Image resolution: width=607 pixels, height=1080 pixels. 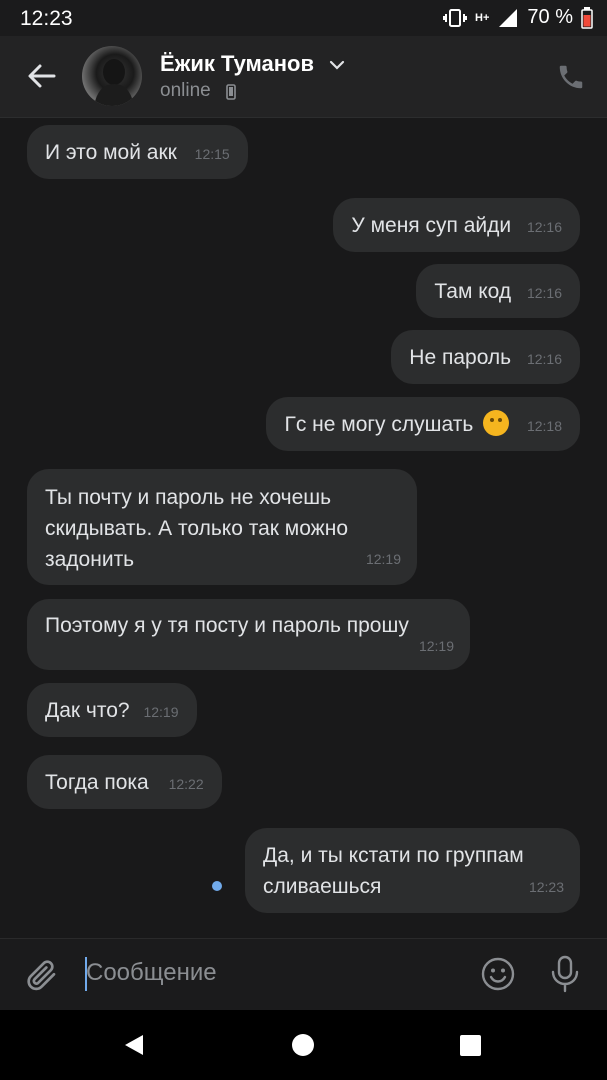 I want to click on message-outgoing: Не пароль 12:16, so click(x=485, y=357).